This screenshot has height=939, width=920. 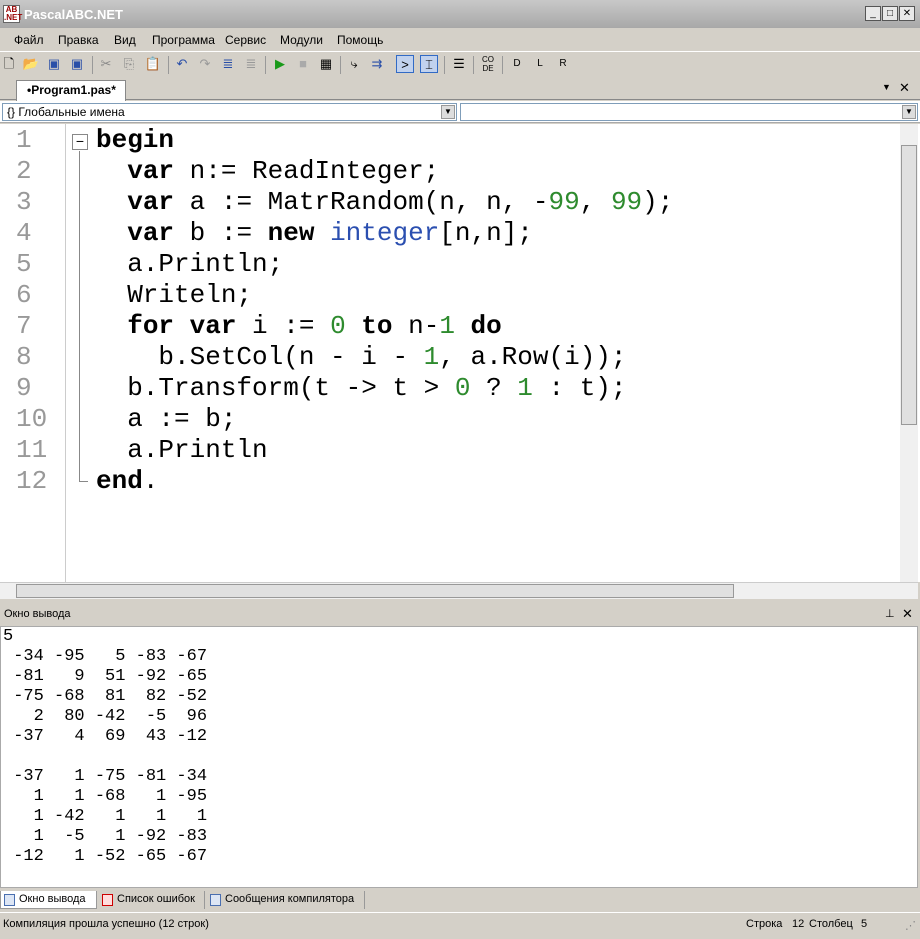 I want to click on member-select: ▼, so click(x=689, y=112).